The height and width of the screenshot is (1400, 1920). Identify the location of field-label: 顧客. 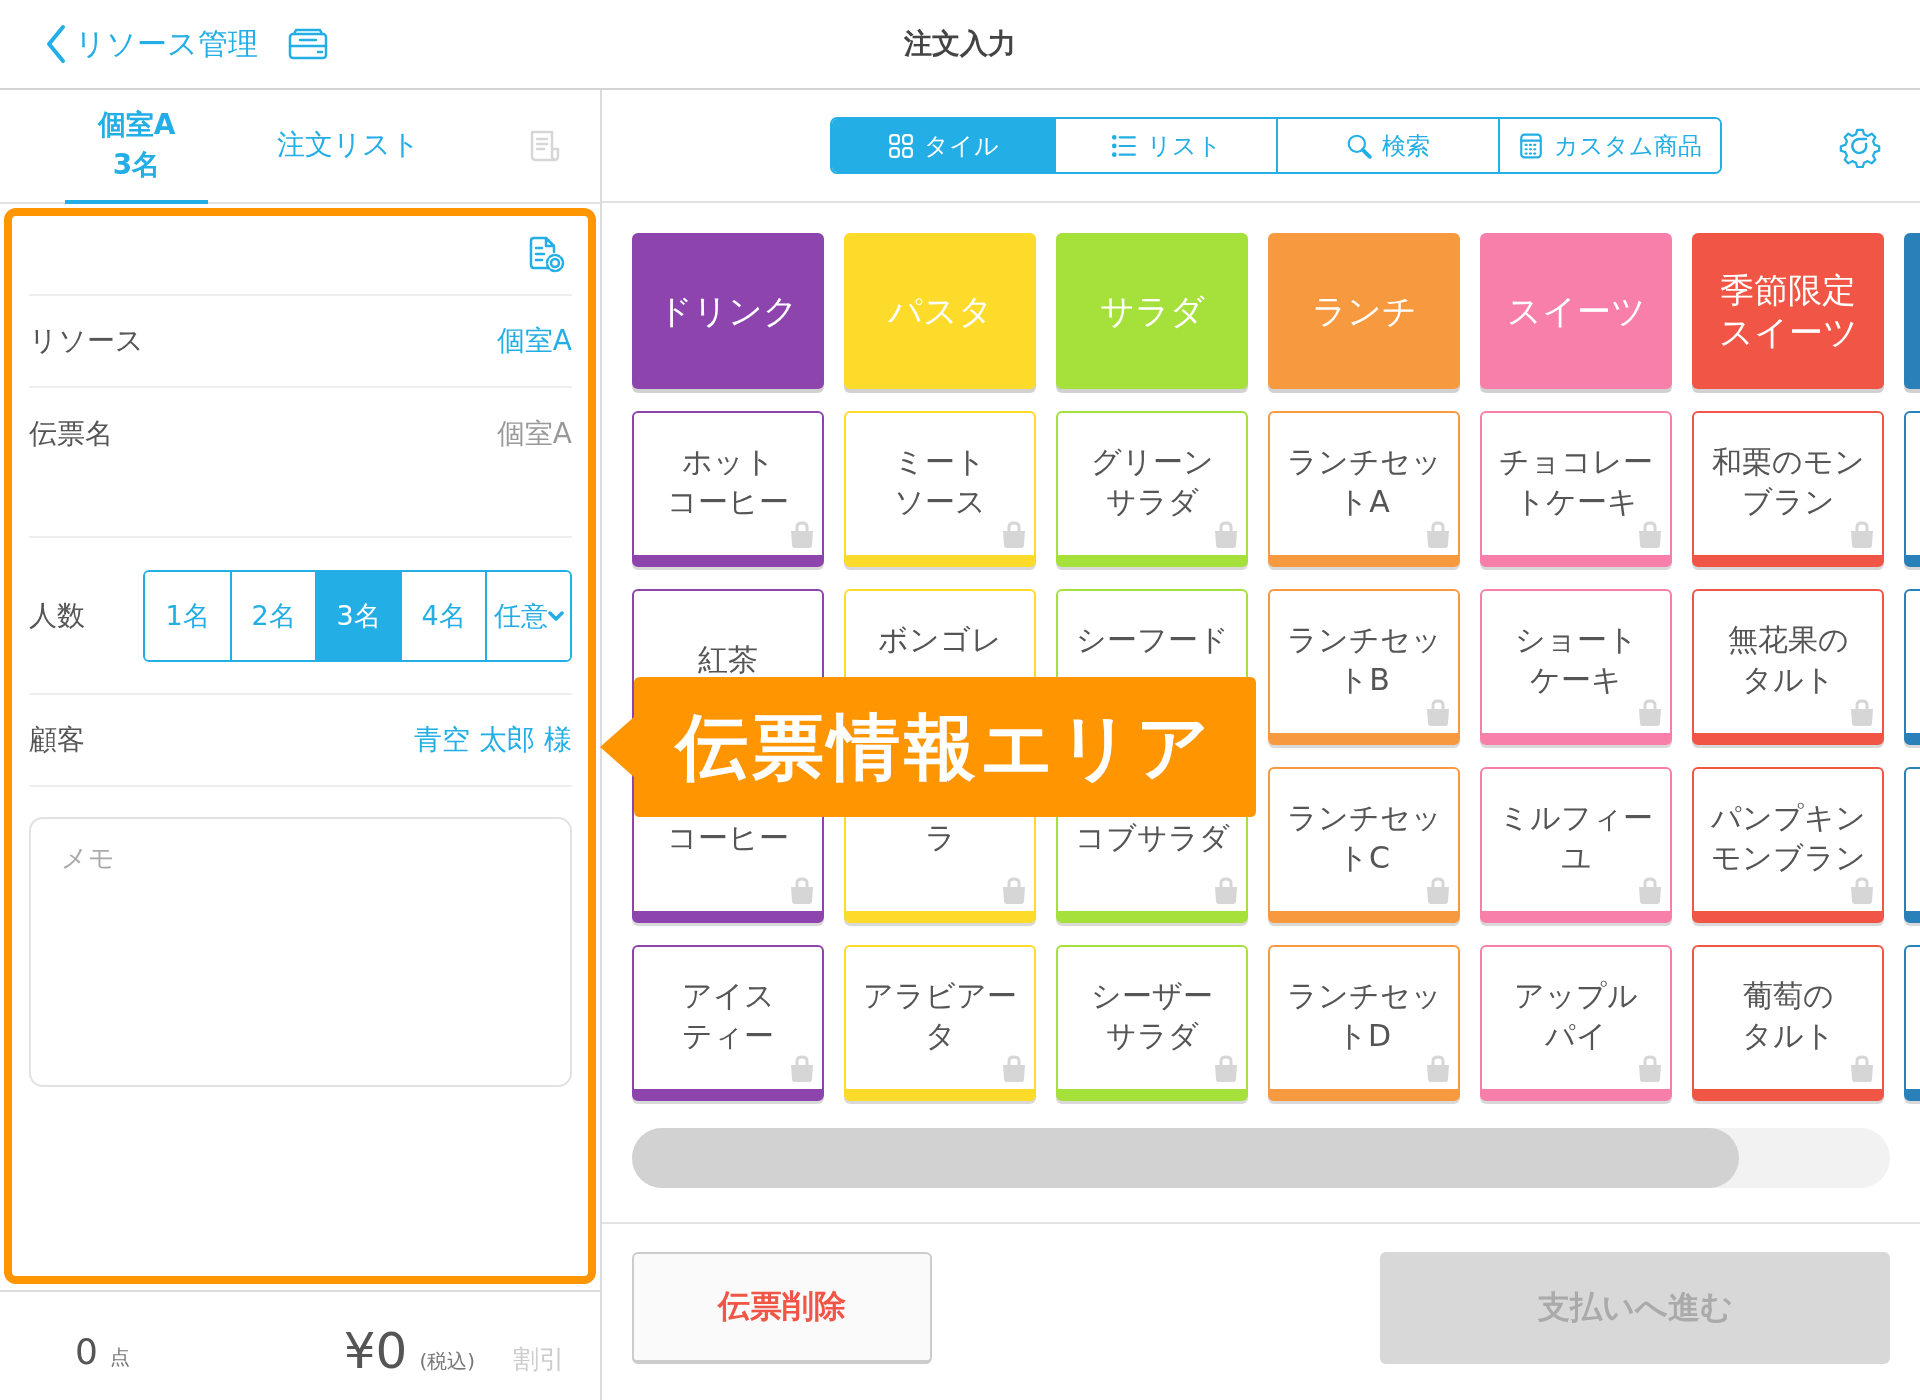
(57, 740).